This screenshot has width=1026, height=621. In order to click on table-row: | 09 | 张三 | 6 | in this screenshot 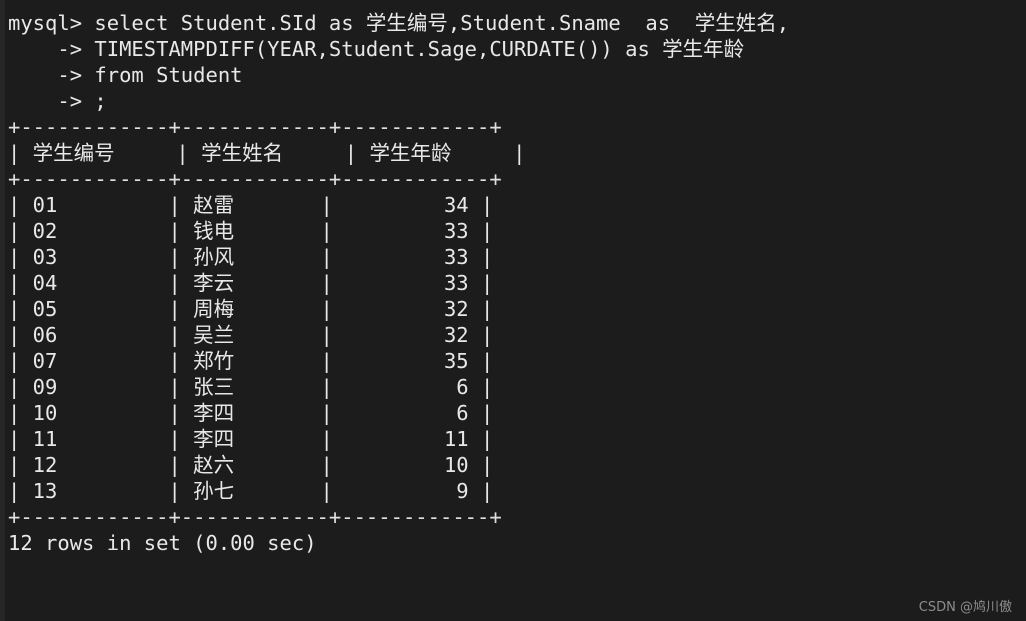, I will do `click(251, 387)`.